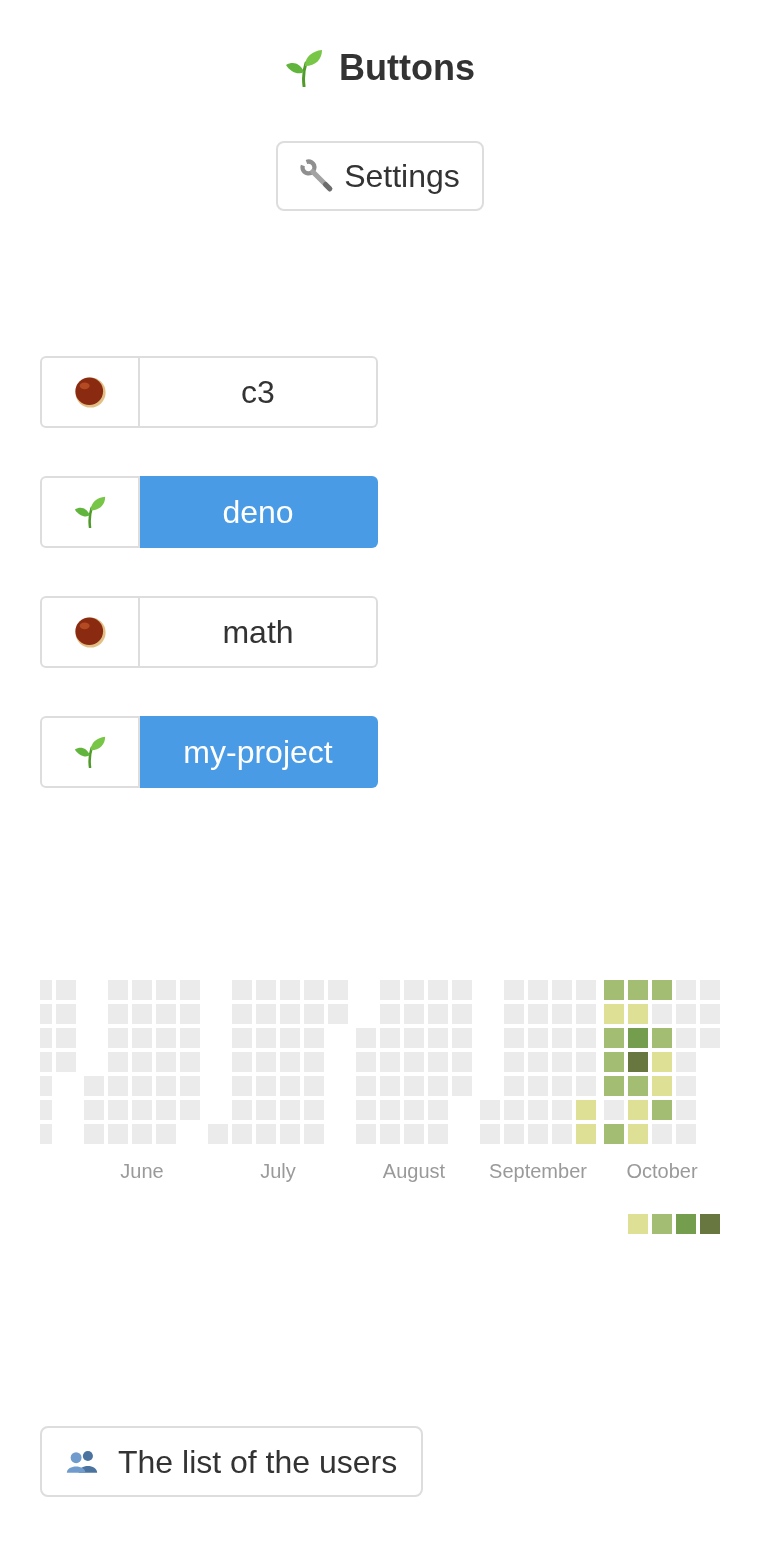 This screenshot has height=1564, width=760. I want to click on month-label: August, so click(414, 1171).